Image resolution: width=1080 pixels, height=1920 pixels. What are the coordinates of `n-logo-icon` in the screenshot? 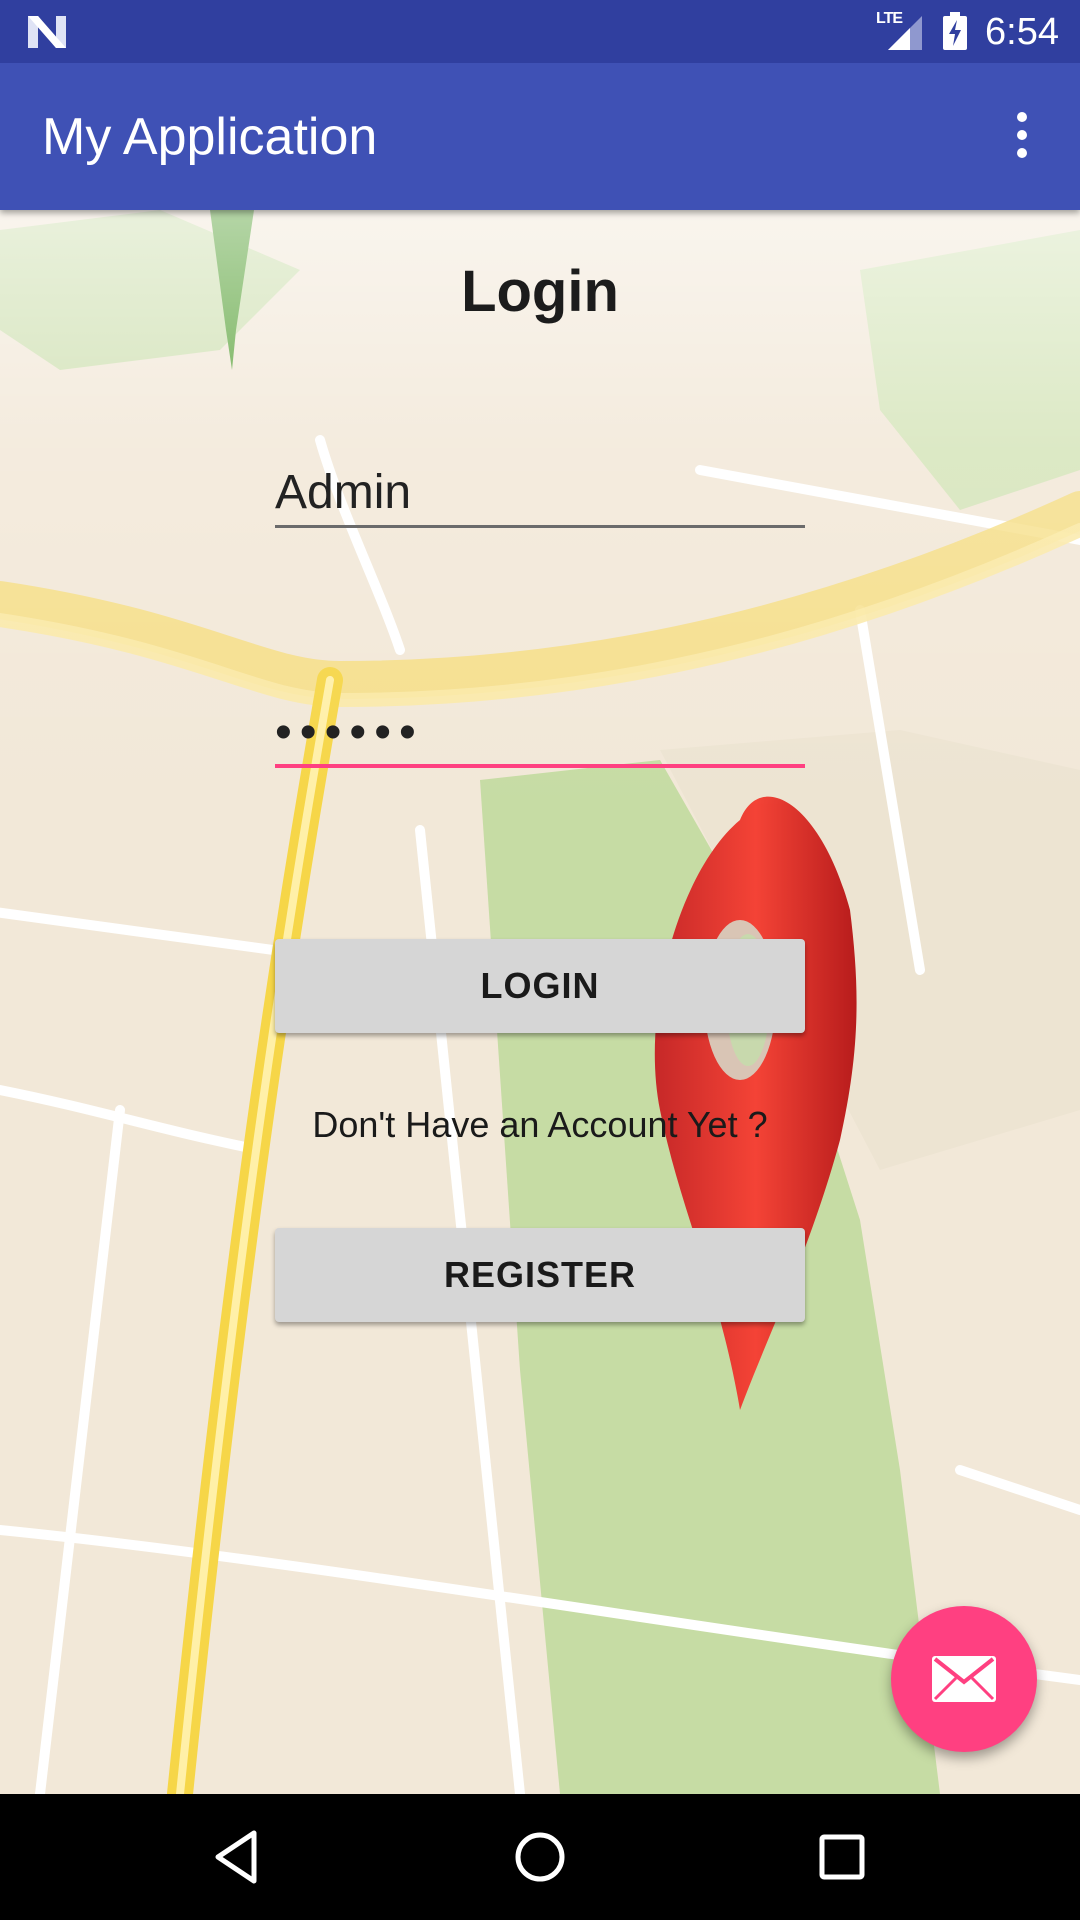 It's located at (47, 32).